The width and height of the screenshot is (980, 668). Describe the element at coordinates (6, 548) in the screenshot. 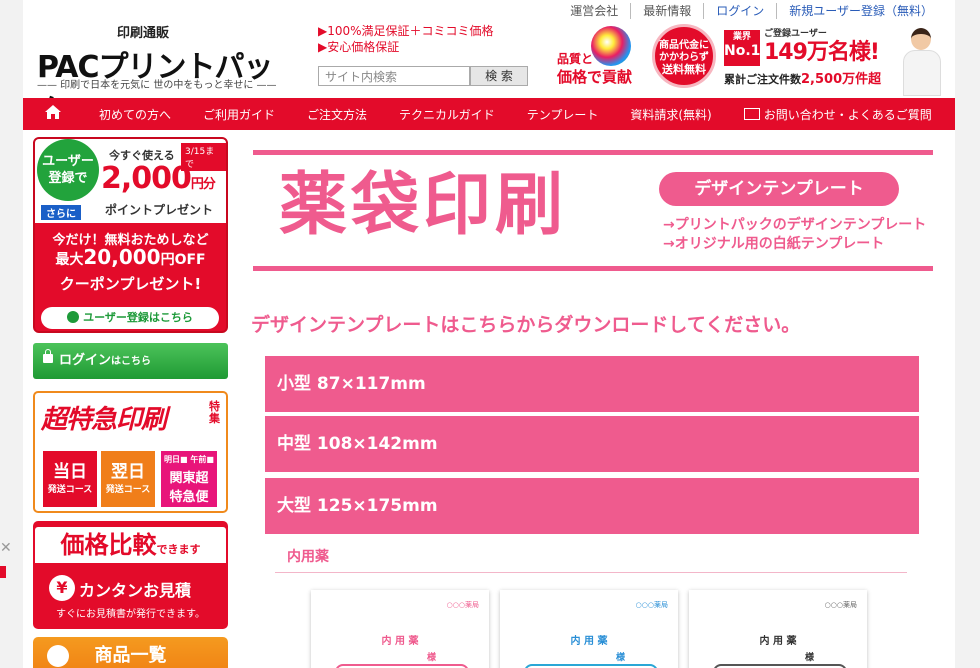

I see `close-icon: ✕` at that location.